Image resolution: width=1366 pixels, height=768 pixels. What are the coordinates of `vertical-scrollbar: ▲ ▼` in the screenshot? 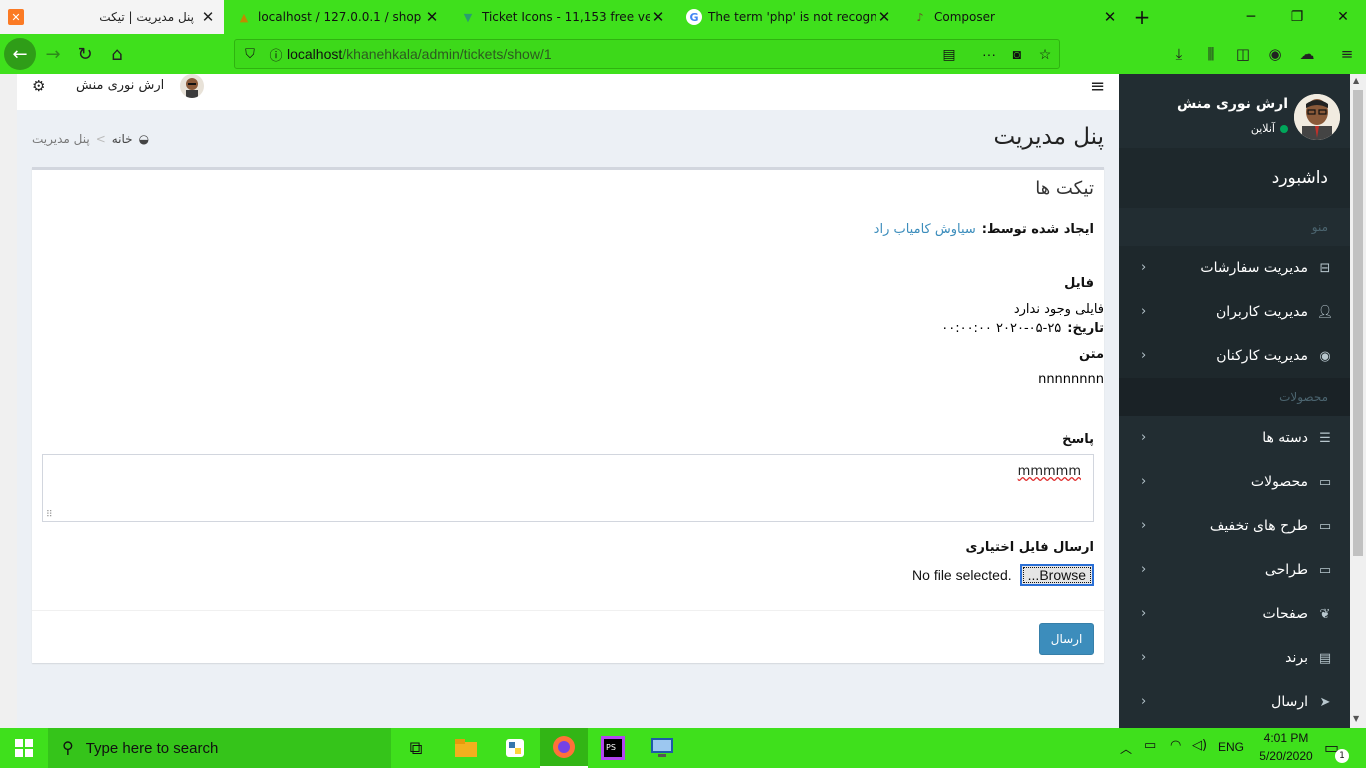 It's located at (1358, 401).